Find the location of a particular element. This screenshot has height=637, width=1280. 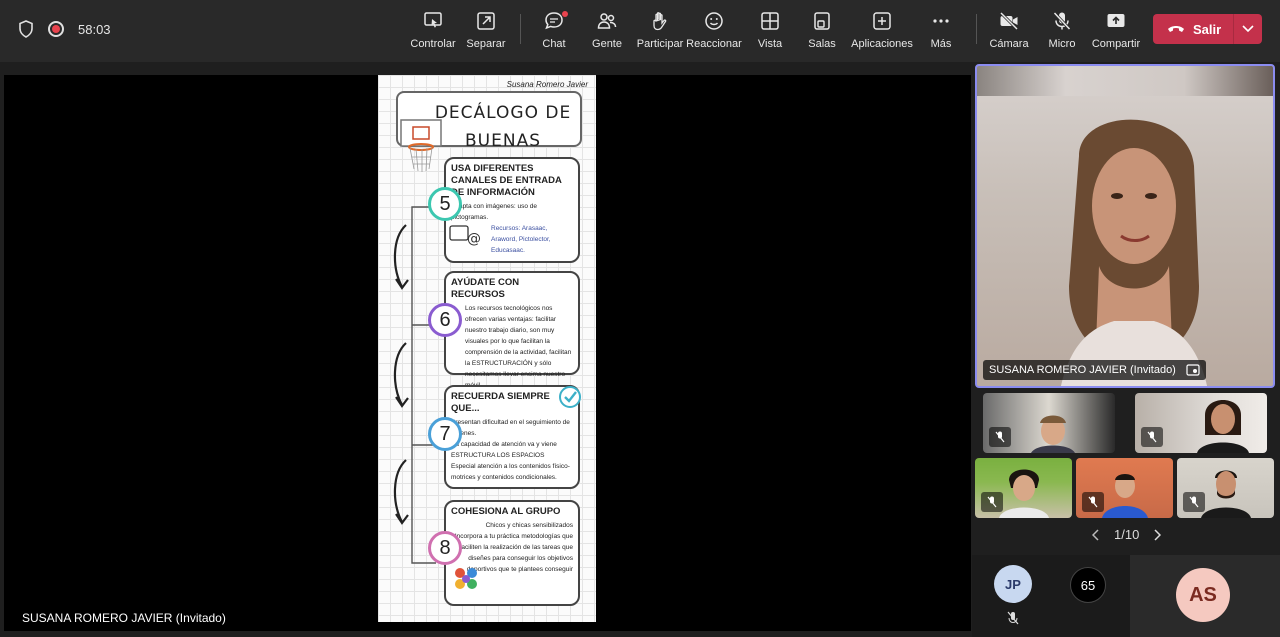

active-speaker-video: SUSANA ROMERO JAVIER (Invitado) is located at coordinates (1125, 226).